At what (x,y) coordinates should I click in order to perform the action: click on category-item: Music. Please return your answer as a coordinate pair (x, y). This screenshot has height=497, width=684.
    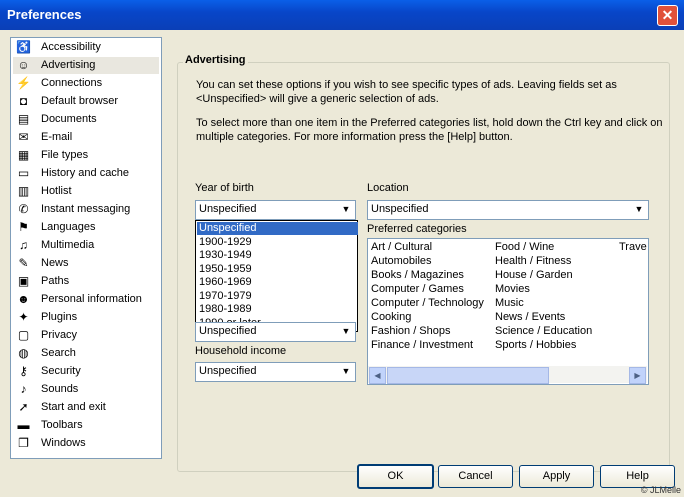
    Looking at the image, I should click on (509, 303).